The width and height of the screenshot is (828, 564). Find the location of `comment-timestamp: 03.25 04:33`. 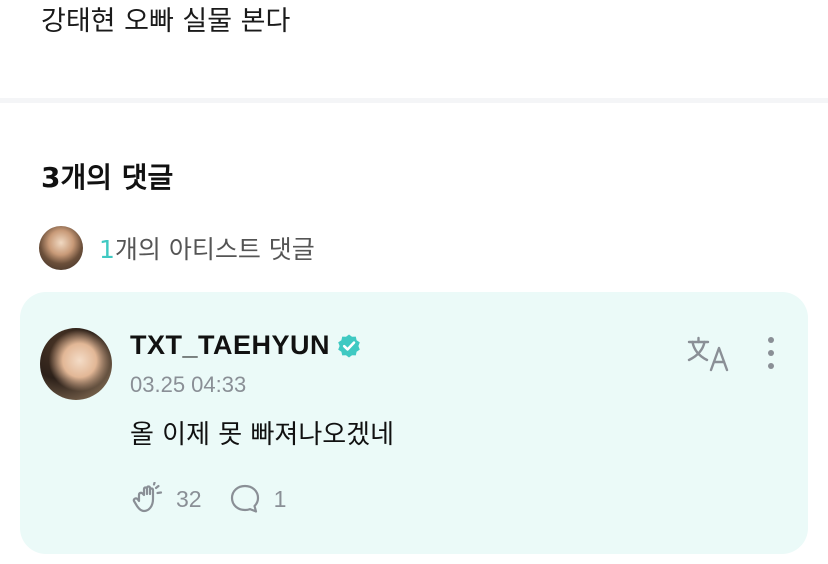

comment-timestamp: 03.25 04:33 is located at coordinates (188, 384).